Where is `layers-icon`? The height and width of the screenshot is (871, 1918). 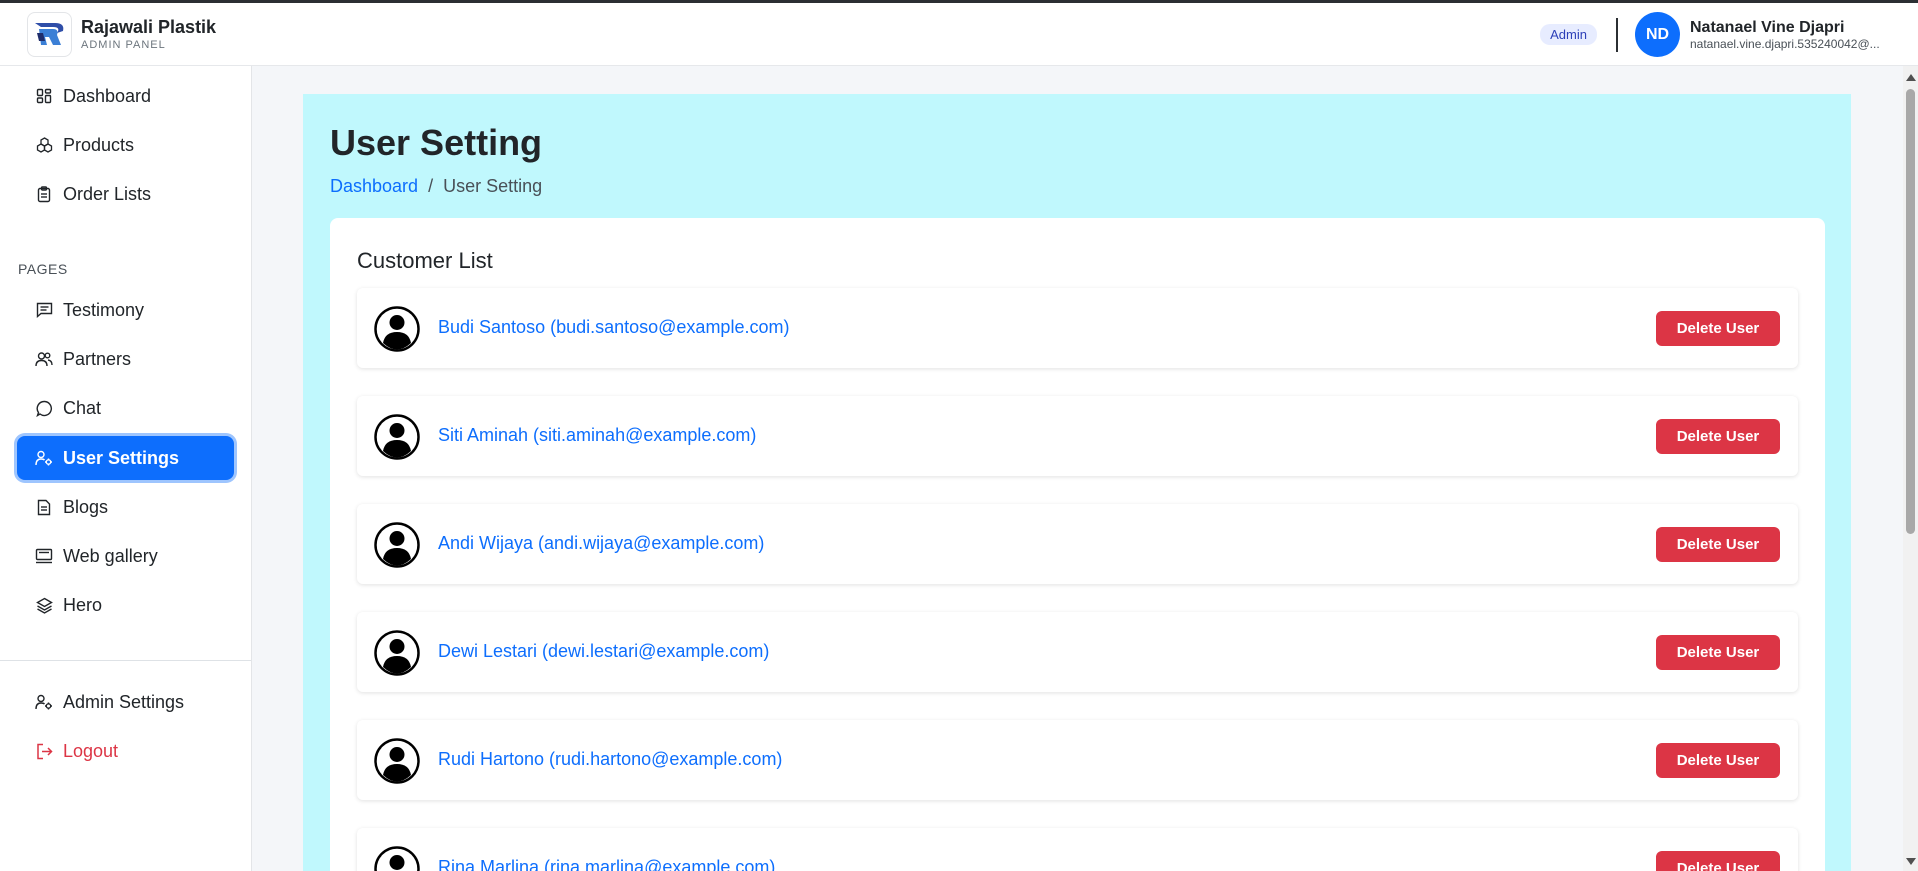
layers-icon is located at coordinates (44, 605).